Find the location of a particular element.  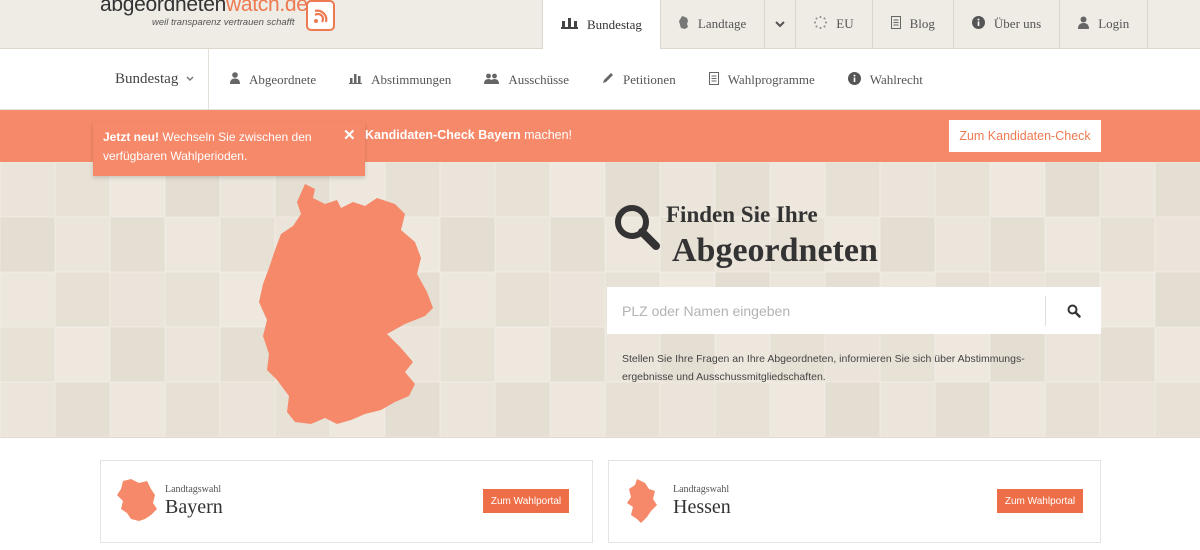

banner-message-bold: Kandidaten-Check Bayern is located at coordinates (443, 135).